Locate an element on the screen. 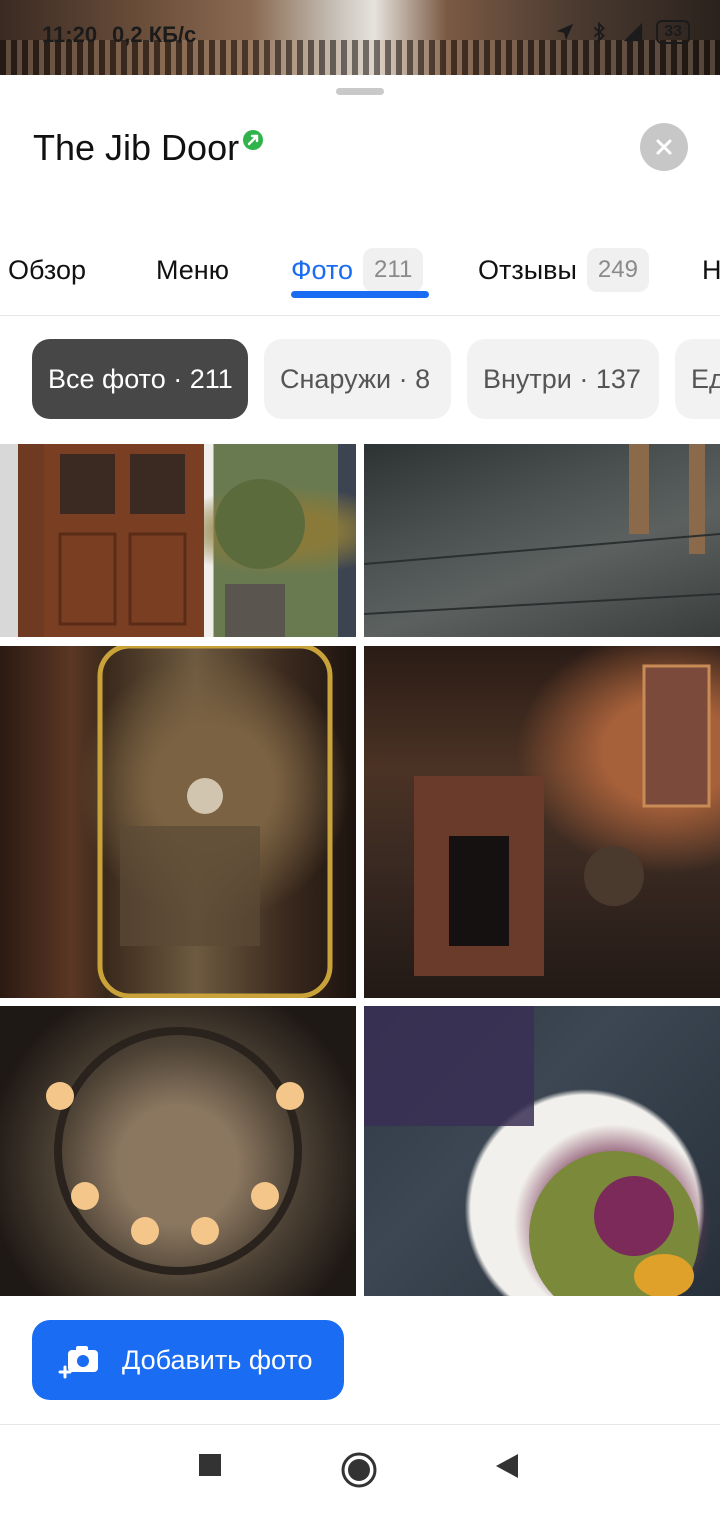 Image resolution: width=720 pixels, height=1521 pixels. header-photo is located at coordinates (360, 57).